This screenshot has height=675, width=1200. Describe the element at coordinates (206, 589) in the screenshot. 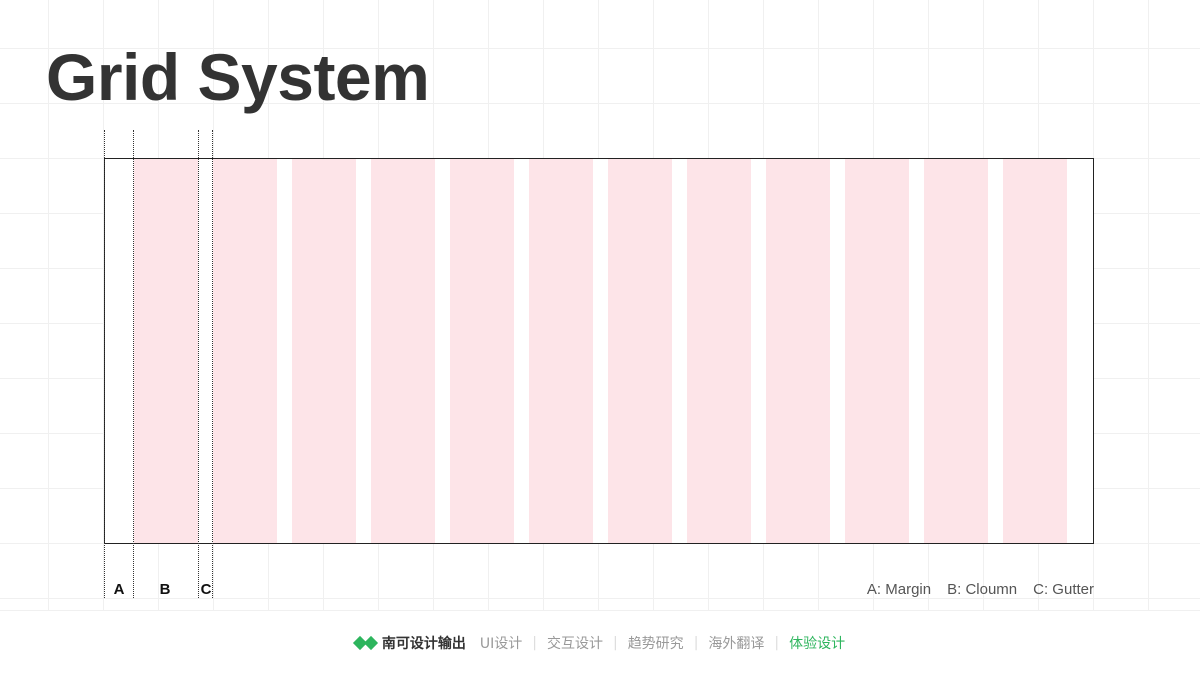

I see `label-gutter: C` at that location.